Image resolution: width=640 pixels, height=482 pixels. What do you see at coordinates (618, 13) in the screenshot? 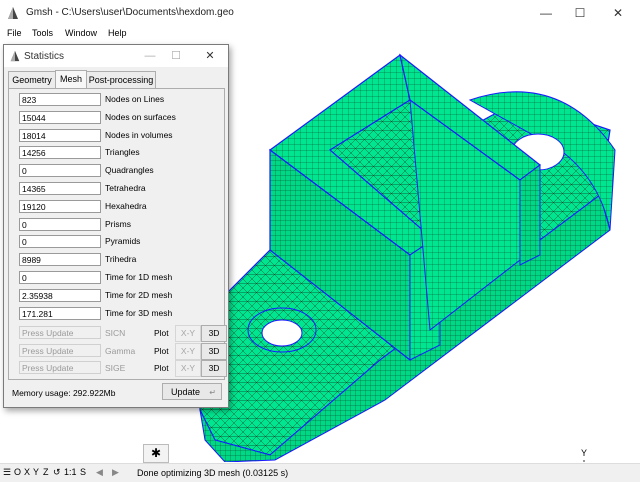
I see `close-button: ✕` at bounding box center [618, 13].